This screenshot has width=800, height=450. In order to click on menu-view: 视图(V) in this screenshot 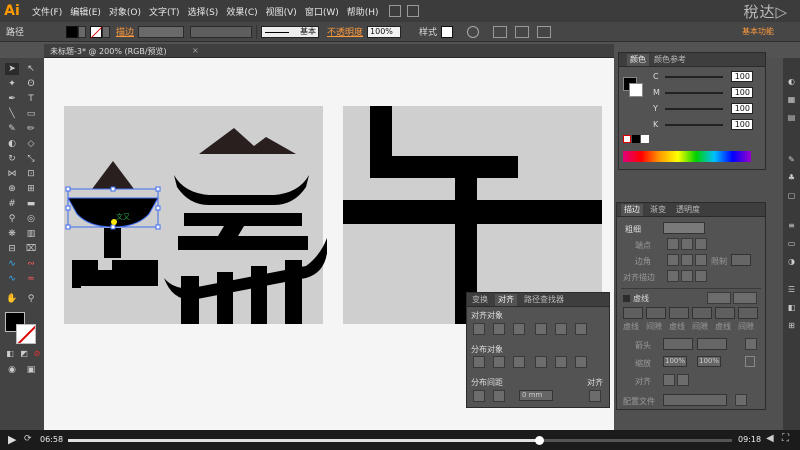, I will do `click(281, 11)`.